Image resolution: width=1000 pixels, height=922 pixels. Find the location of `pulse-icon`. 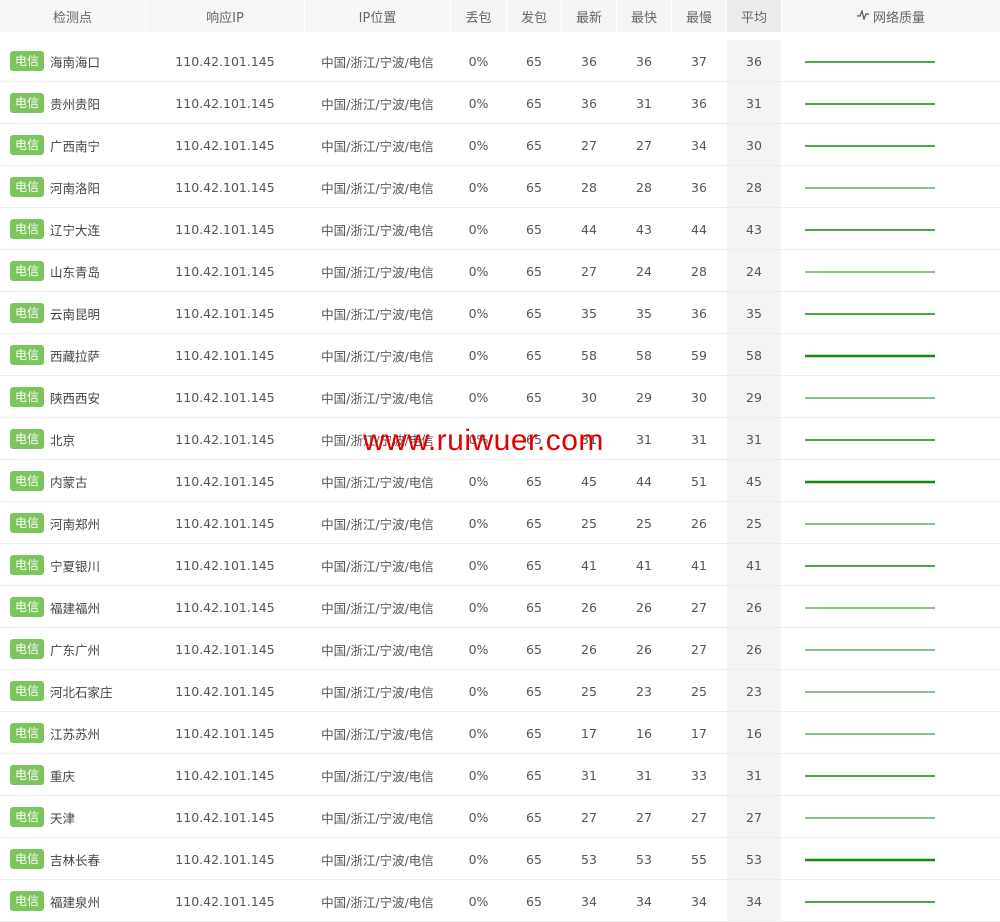

pulse-icon is located at coordinates (862, 16).